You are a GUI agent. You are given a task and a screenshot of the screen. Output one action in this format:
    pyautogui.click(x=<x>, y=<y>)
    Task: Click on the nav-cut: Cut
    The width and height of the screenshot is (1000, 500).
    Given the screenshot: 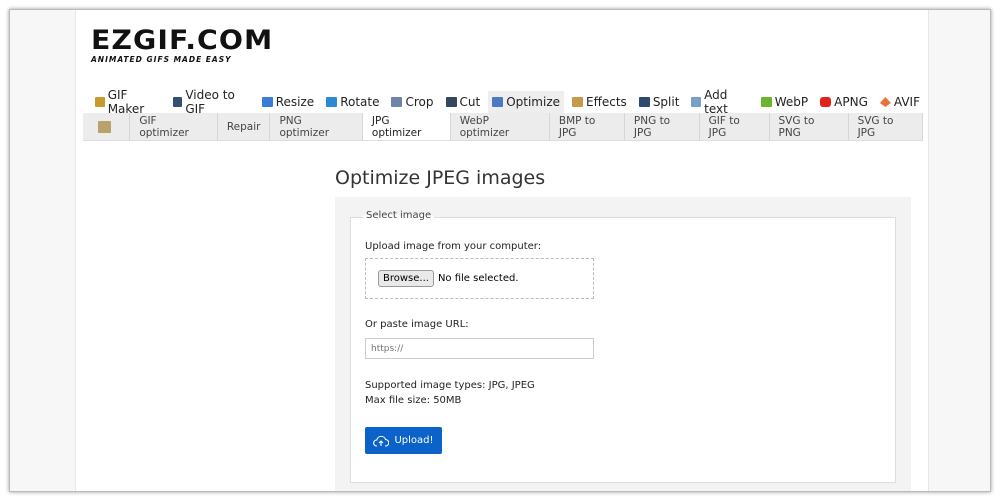 What is the action you would take?
    pyautogui.click(x=463, y=102)
    